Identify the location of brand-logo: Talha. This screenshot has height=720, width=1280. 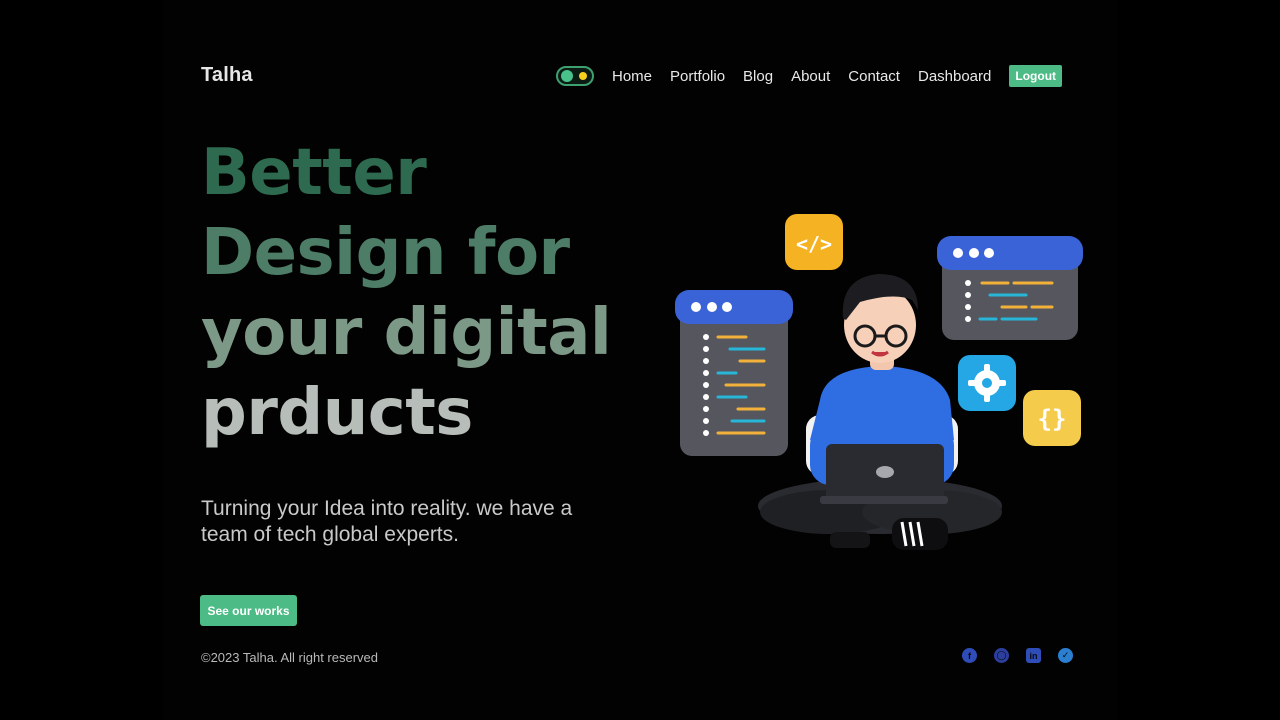
(227, 75).